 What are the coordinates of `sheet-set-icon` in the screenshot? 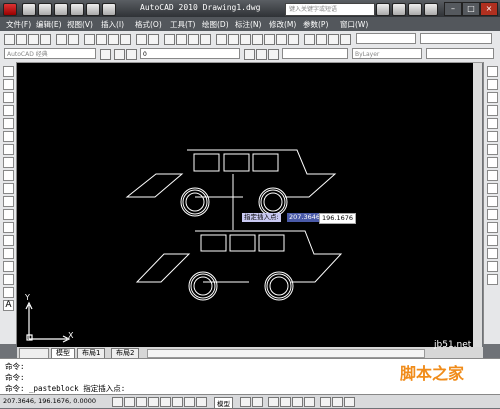 It's located at (257, 39).